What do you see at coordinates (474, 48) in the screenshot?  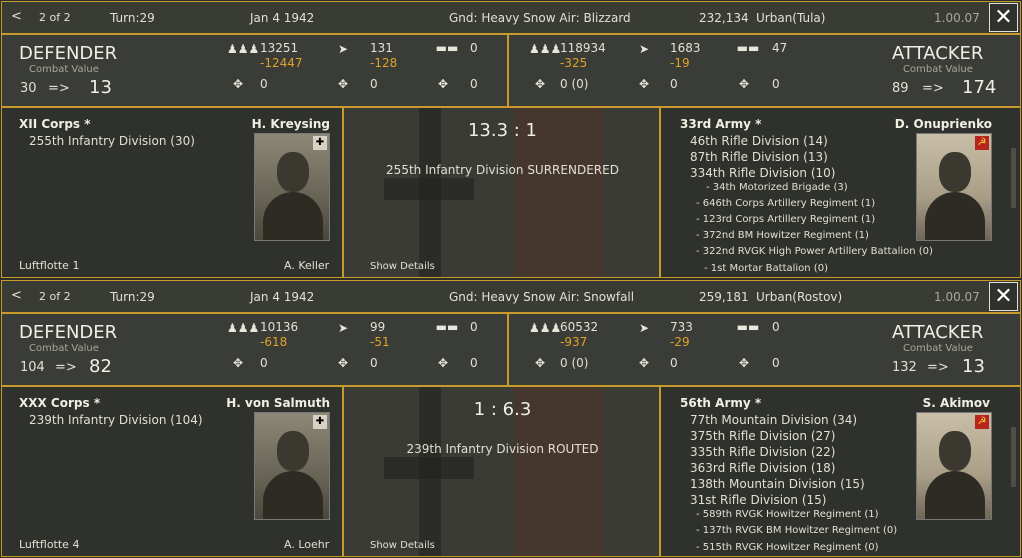 I see `tanks-count: 0` at bounding box center [474, 48].